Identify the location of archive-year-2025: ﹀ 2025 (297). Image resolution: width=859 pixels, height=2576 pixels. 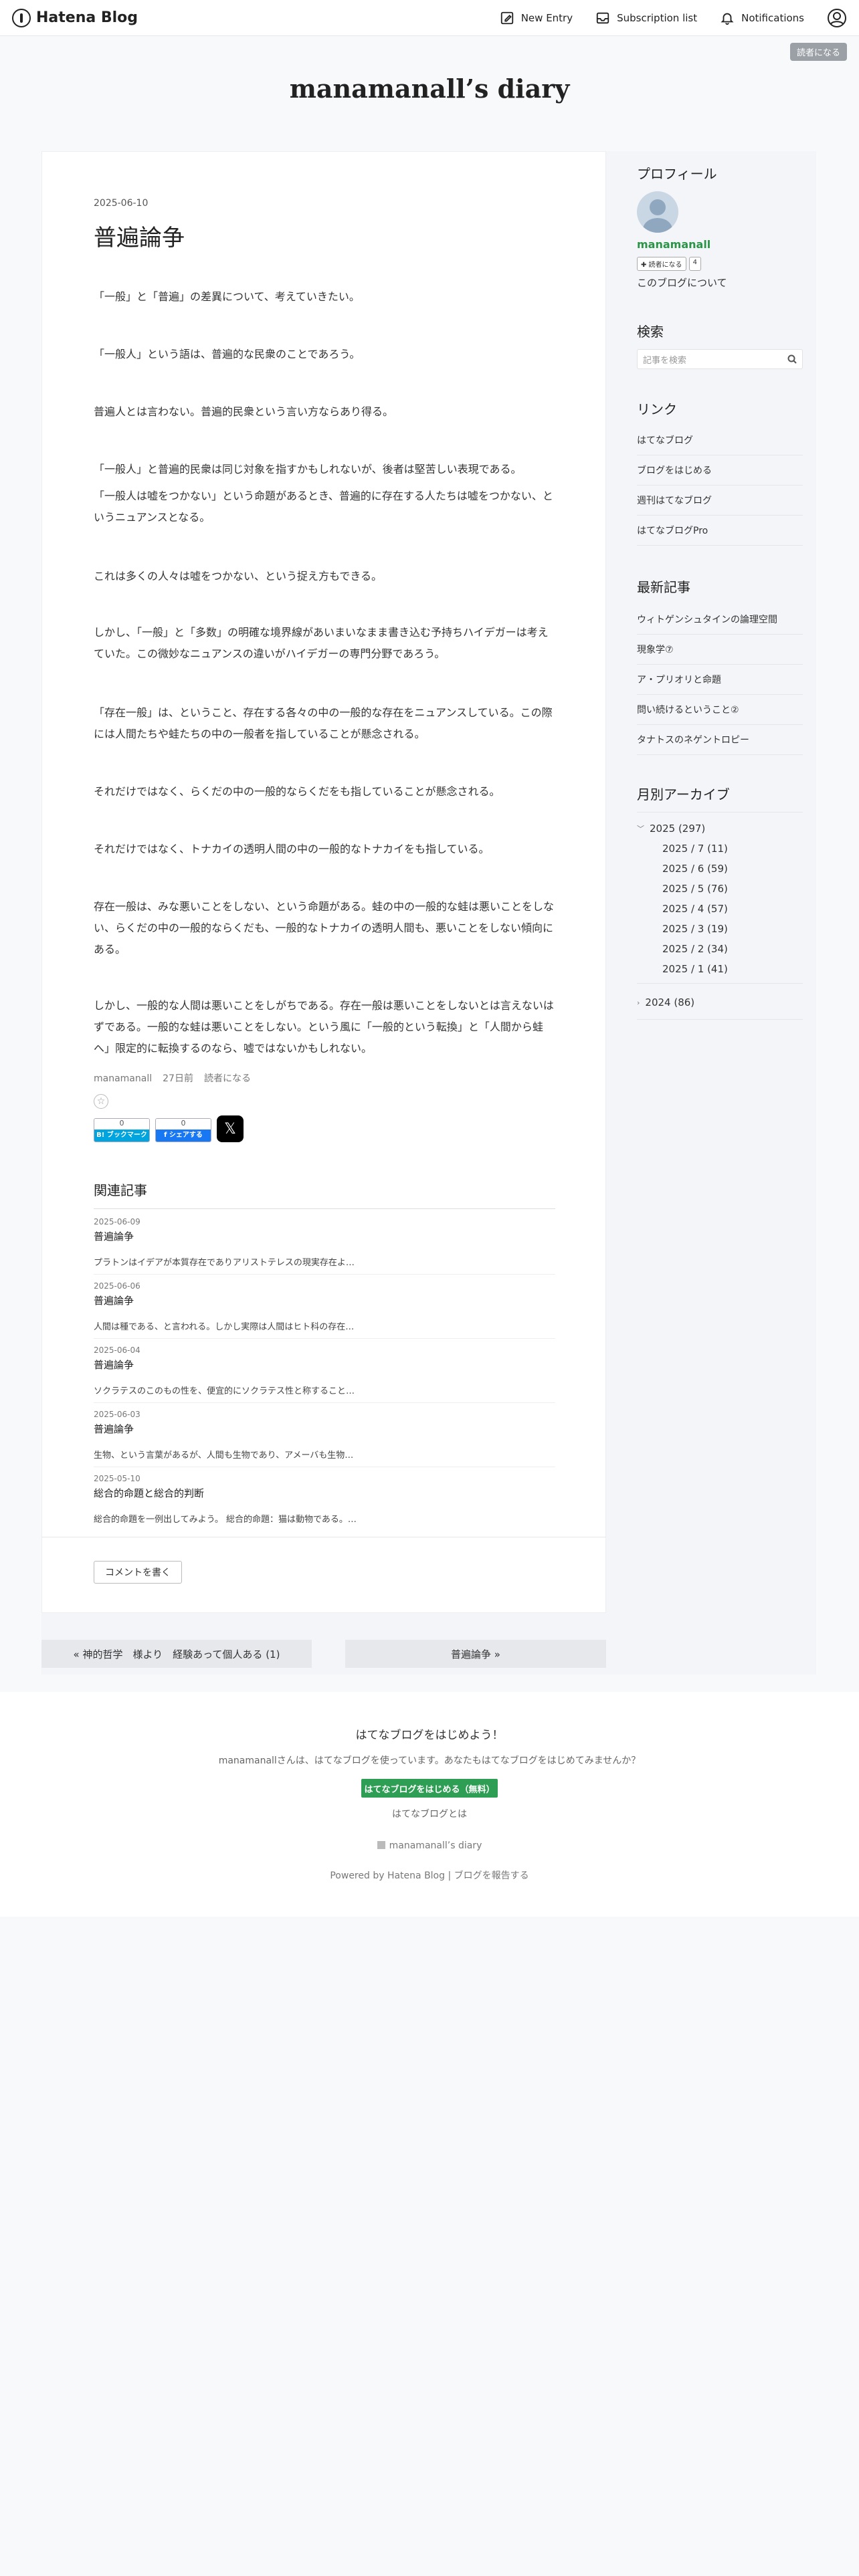
(671, 829).